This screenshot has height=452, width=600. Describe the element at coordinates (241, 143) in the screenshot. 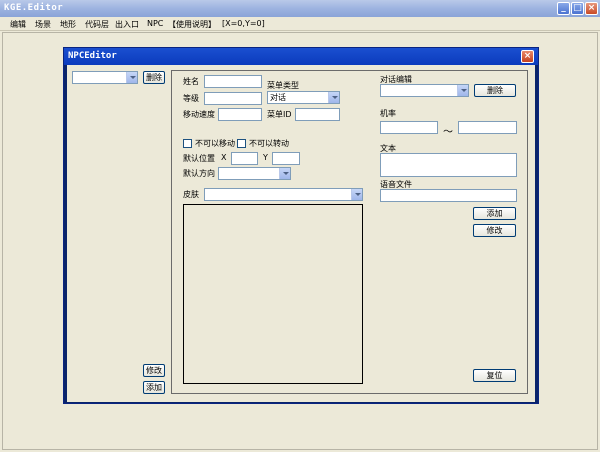

I see `no-turn-checkbox` at that location.